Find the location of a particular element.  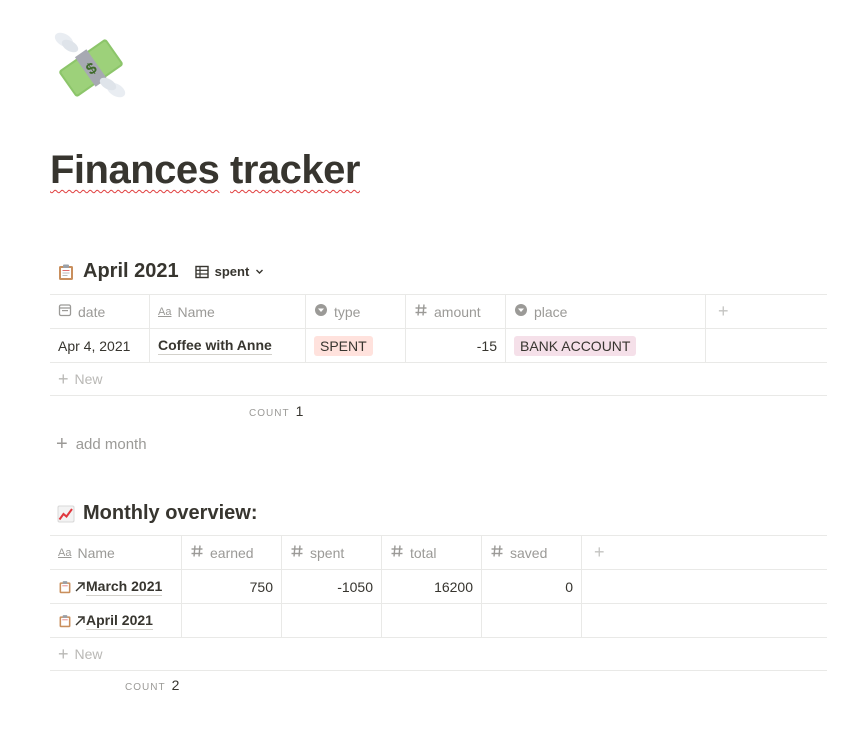

place-cell: BANK ACCOUNT is located at coordinates (606, 345).